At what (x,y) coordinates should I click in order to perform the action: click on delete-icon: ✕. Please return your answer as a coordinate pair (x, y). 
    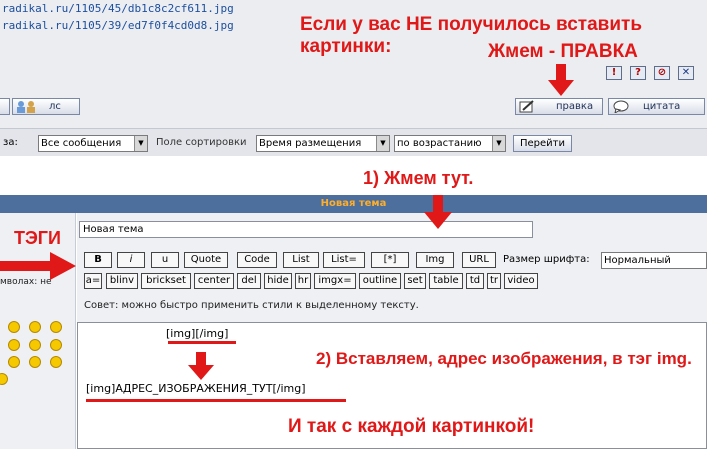
    Looking at the image, I should click on (686, 73).